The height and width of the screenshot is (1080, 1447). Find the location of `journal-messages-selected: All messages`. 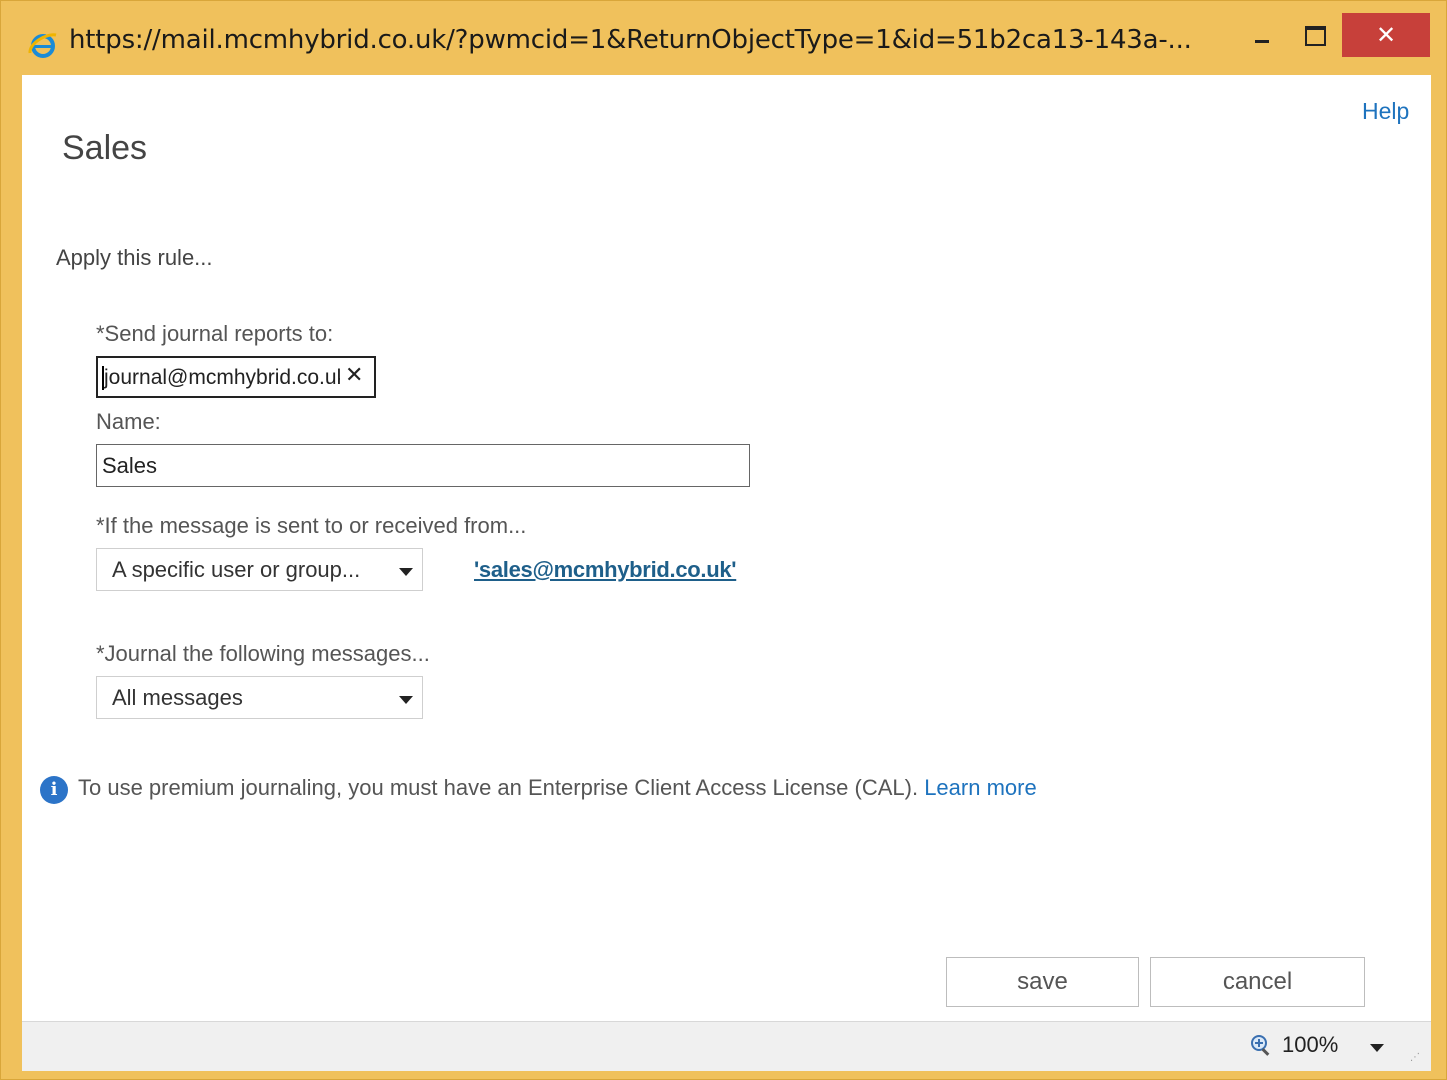

journal-messages-selected: All messages is located at coordinates (177, 697).